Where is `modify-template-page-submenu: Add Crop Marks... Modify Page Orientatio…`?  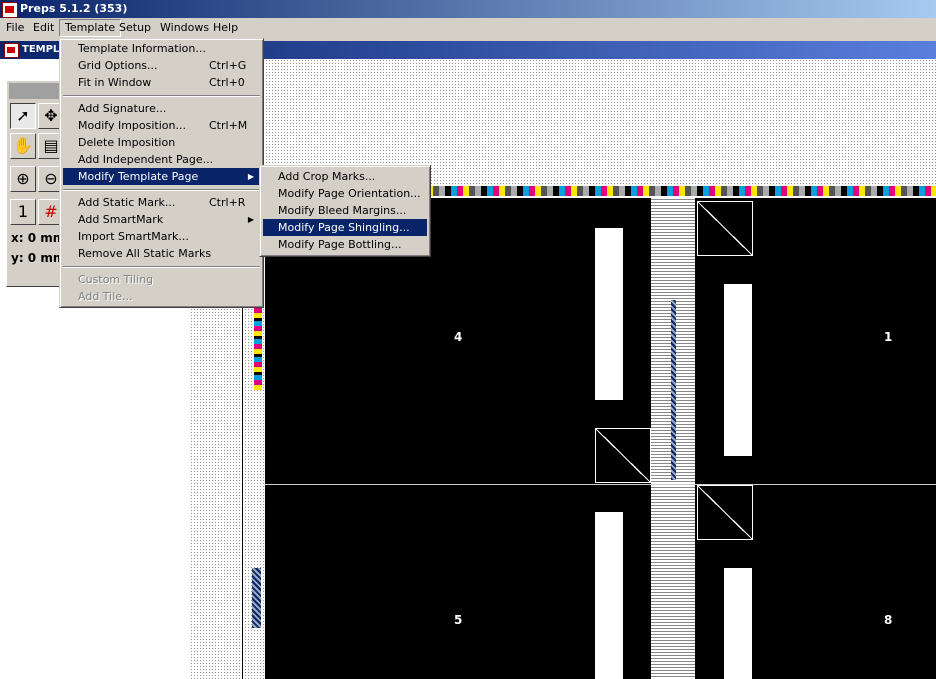 modify-template-page-submenu: Add Crop Marks... Modify Page Orientatio… is located at coordinates (345, 211).